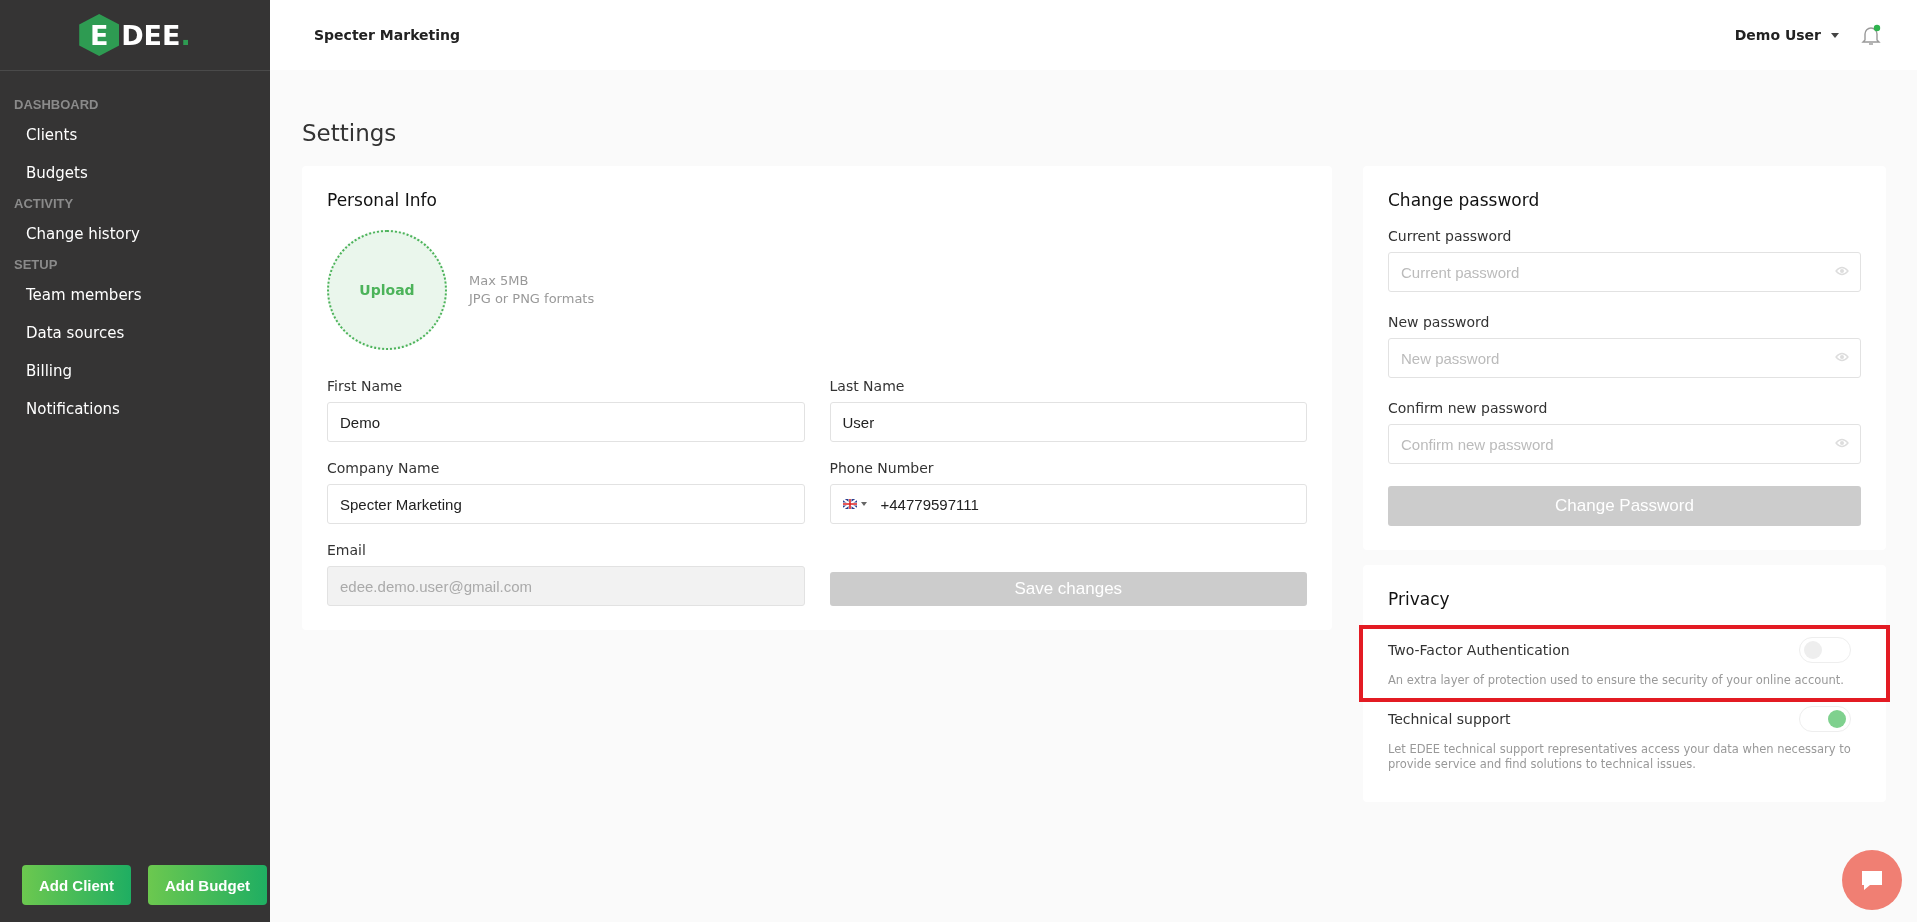  Describe the element at coordinates (1419, 599) in the screenshot. I see `card-title: Privacy` at that location.